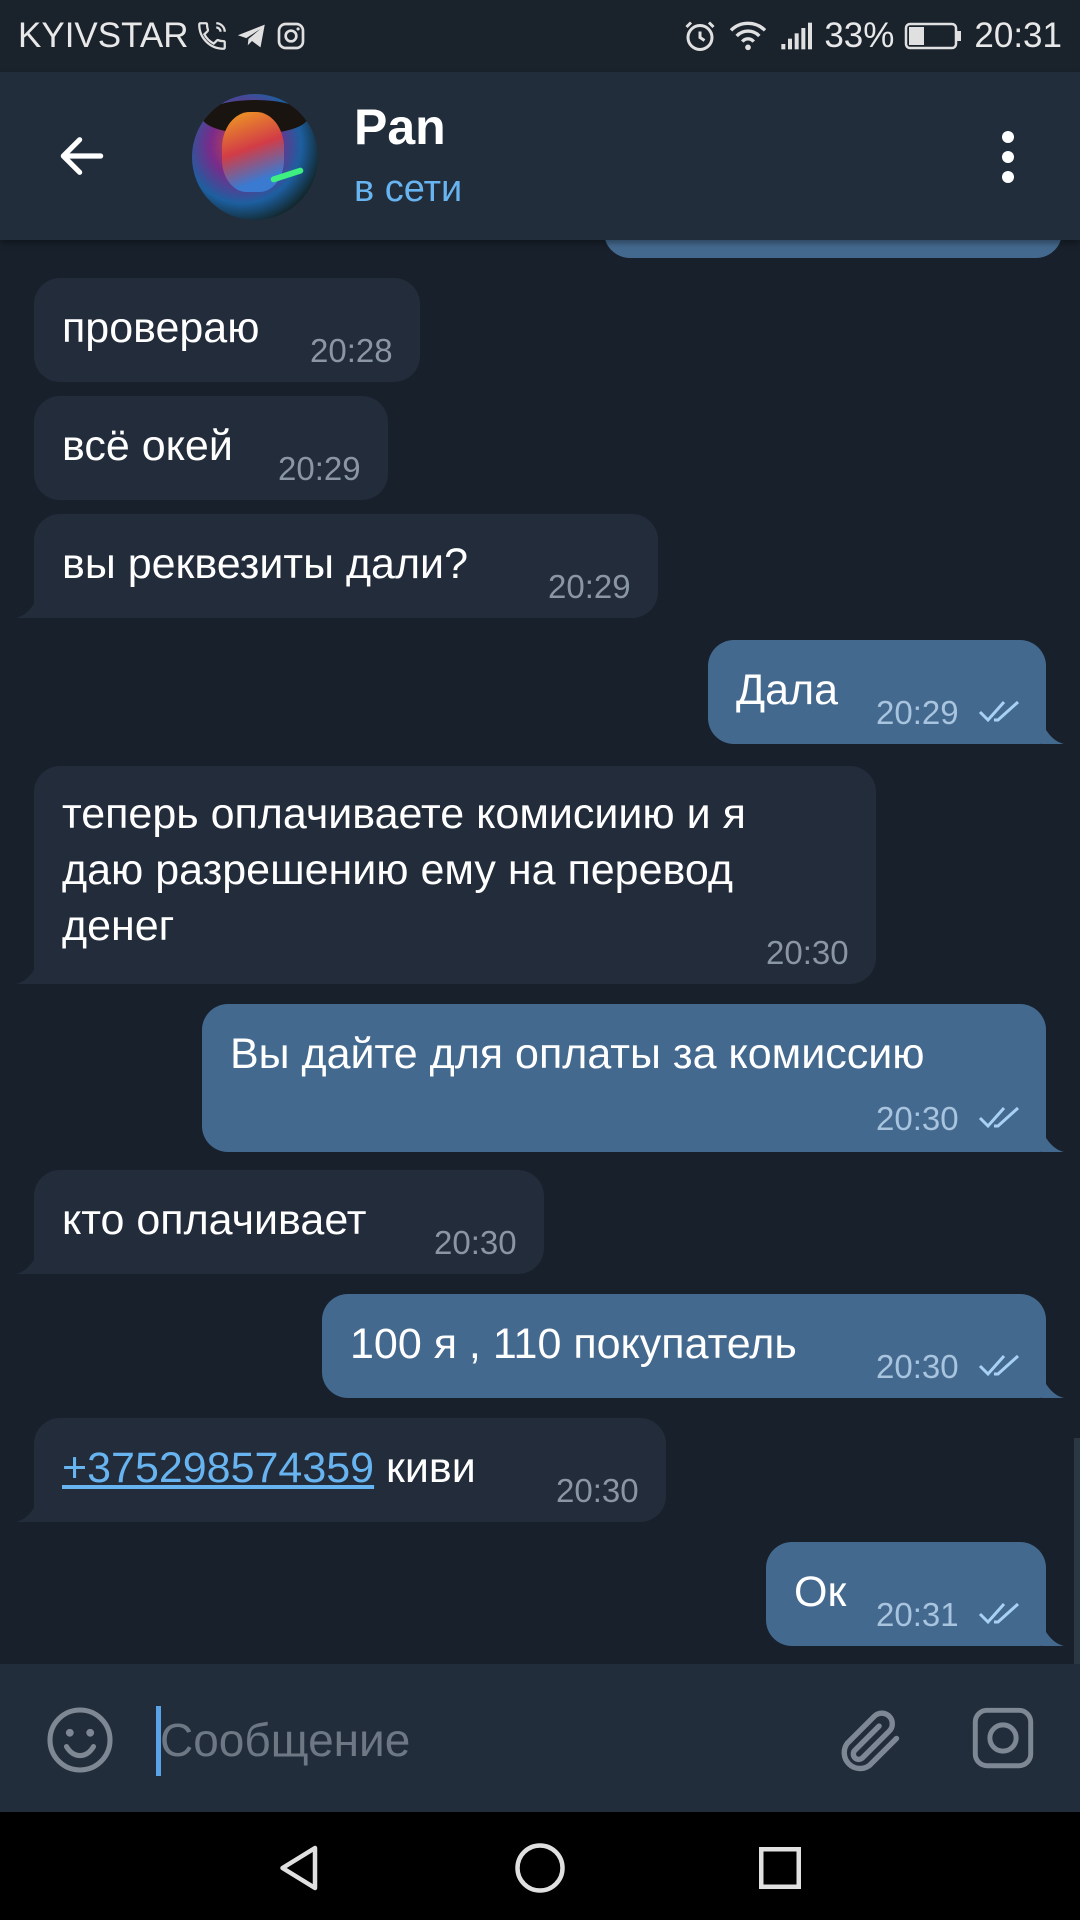 This screenshot has width=1080, height=1920. What do you see at coordinates (212, 36) in the screenshot?
I see `phone-icon` at bounding box center [212, 36].